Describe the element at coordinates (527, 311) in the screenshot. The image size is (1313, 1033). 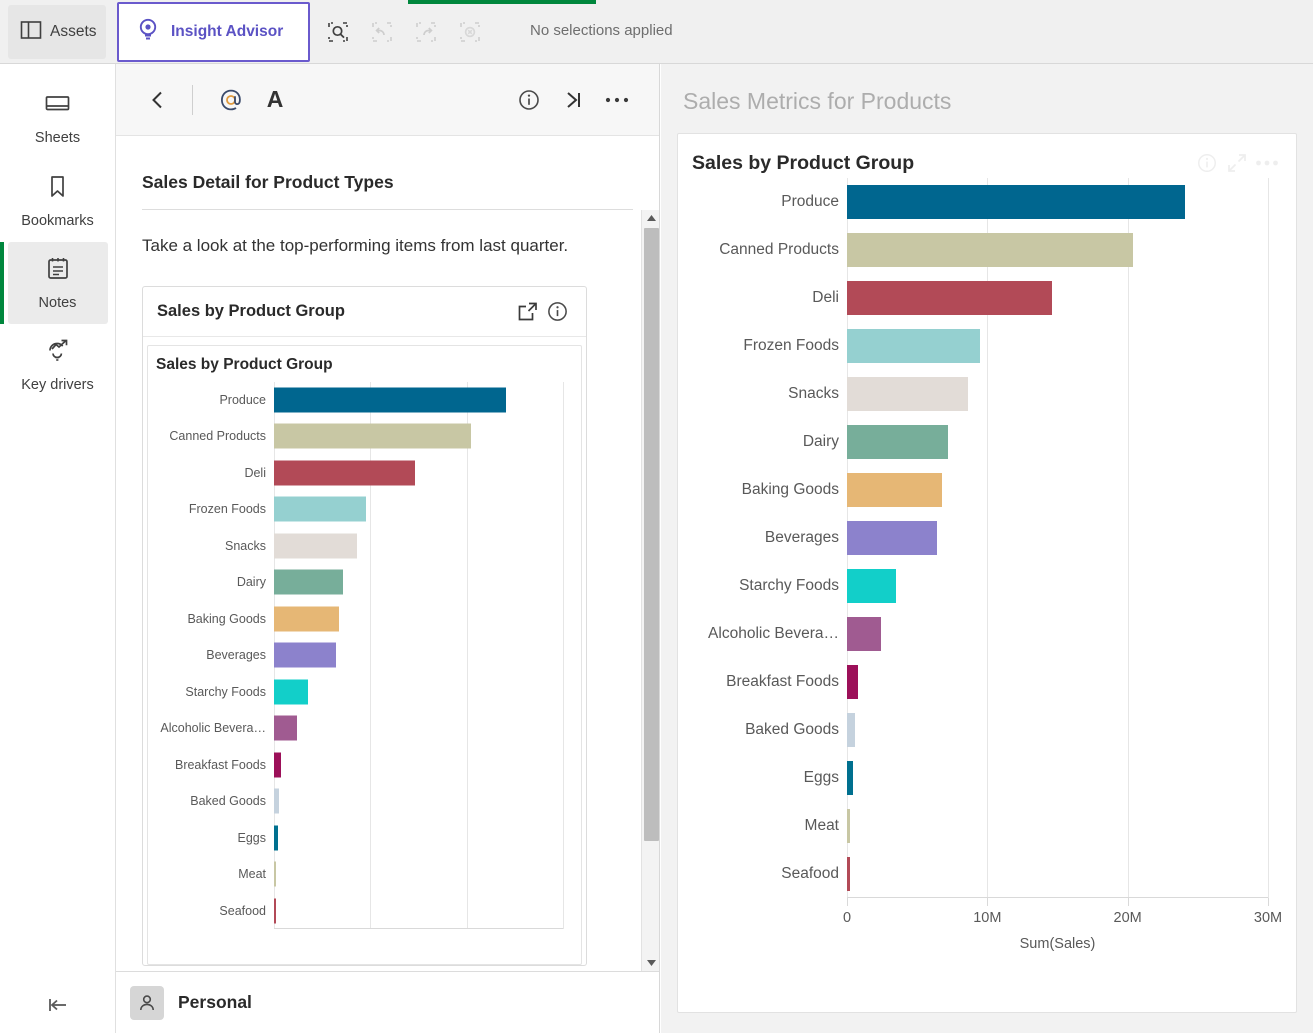
I see `share-icon` at that location.